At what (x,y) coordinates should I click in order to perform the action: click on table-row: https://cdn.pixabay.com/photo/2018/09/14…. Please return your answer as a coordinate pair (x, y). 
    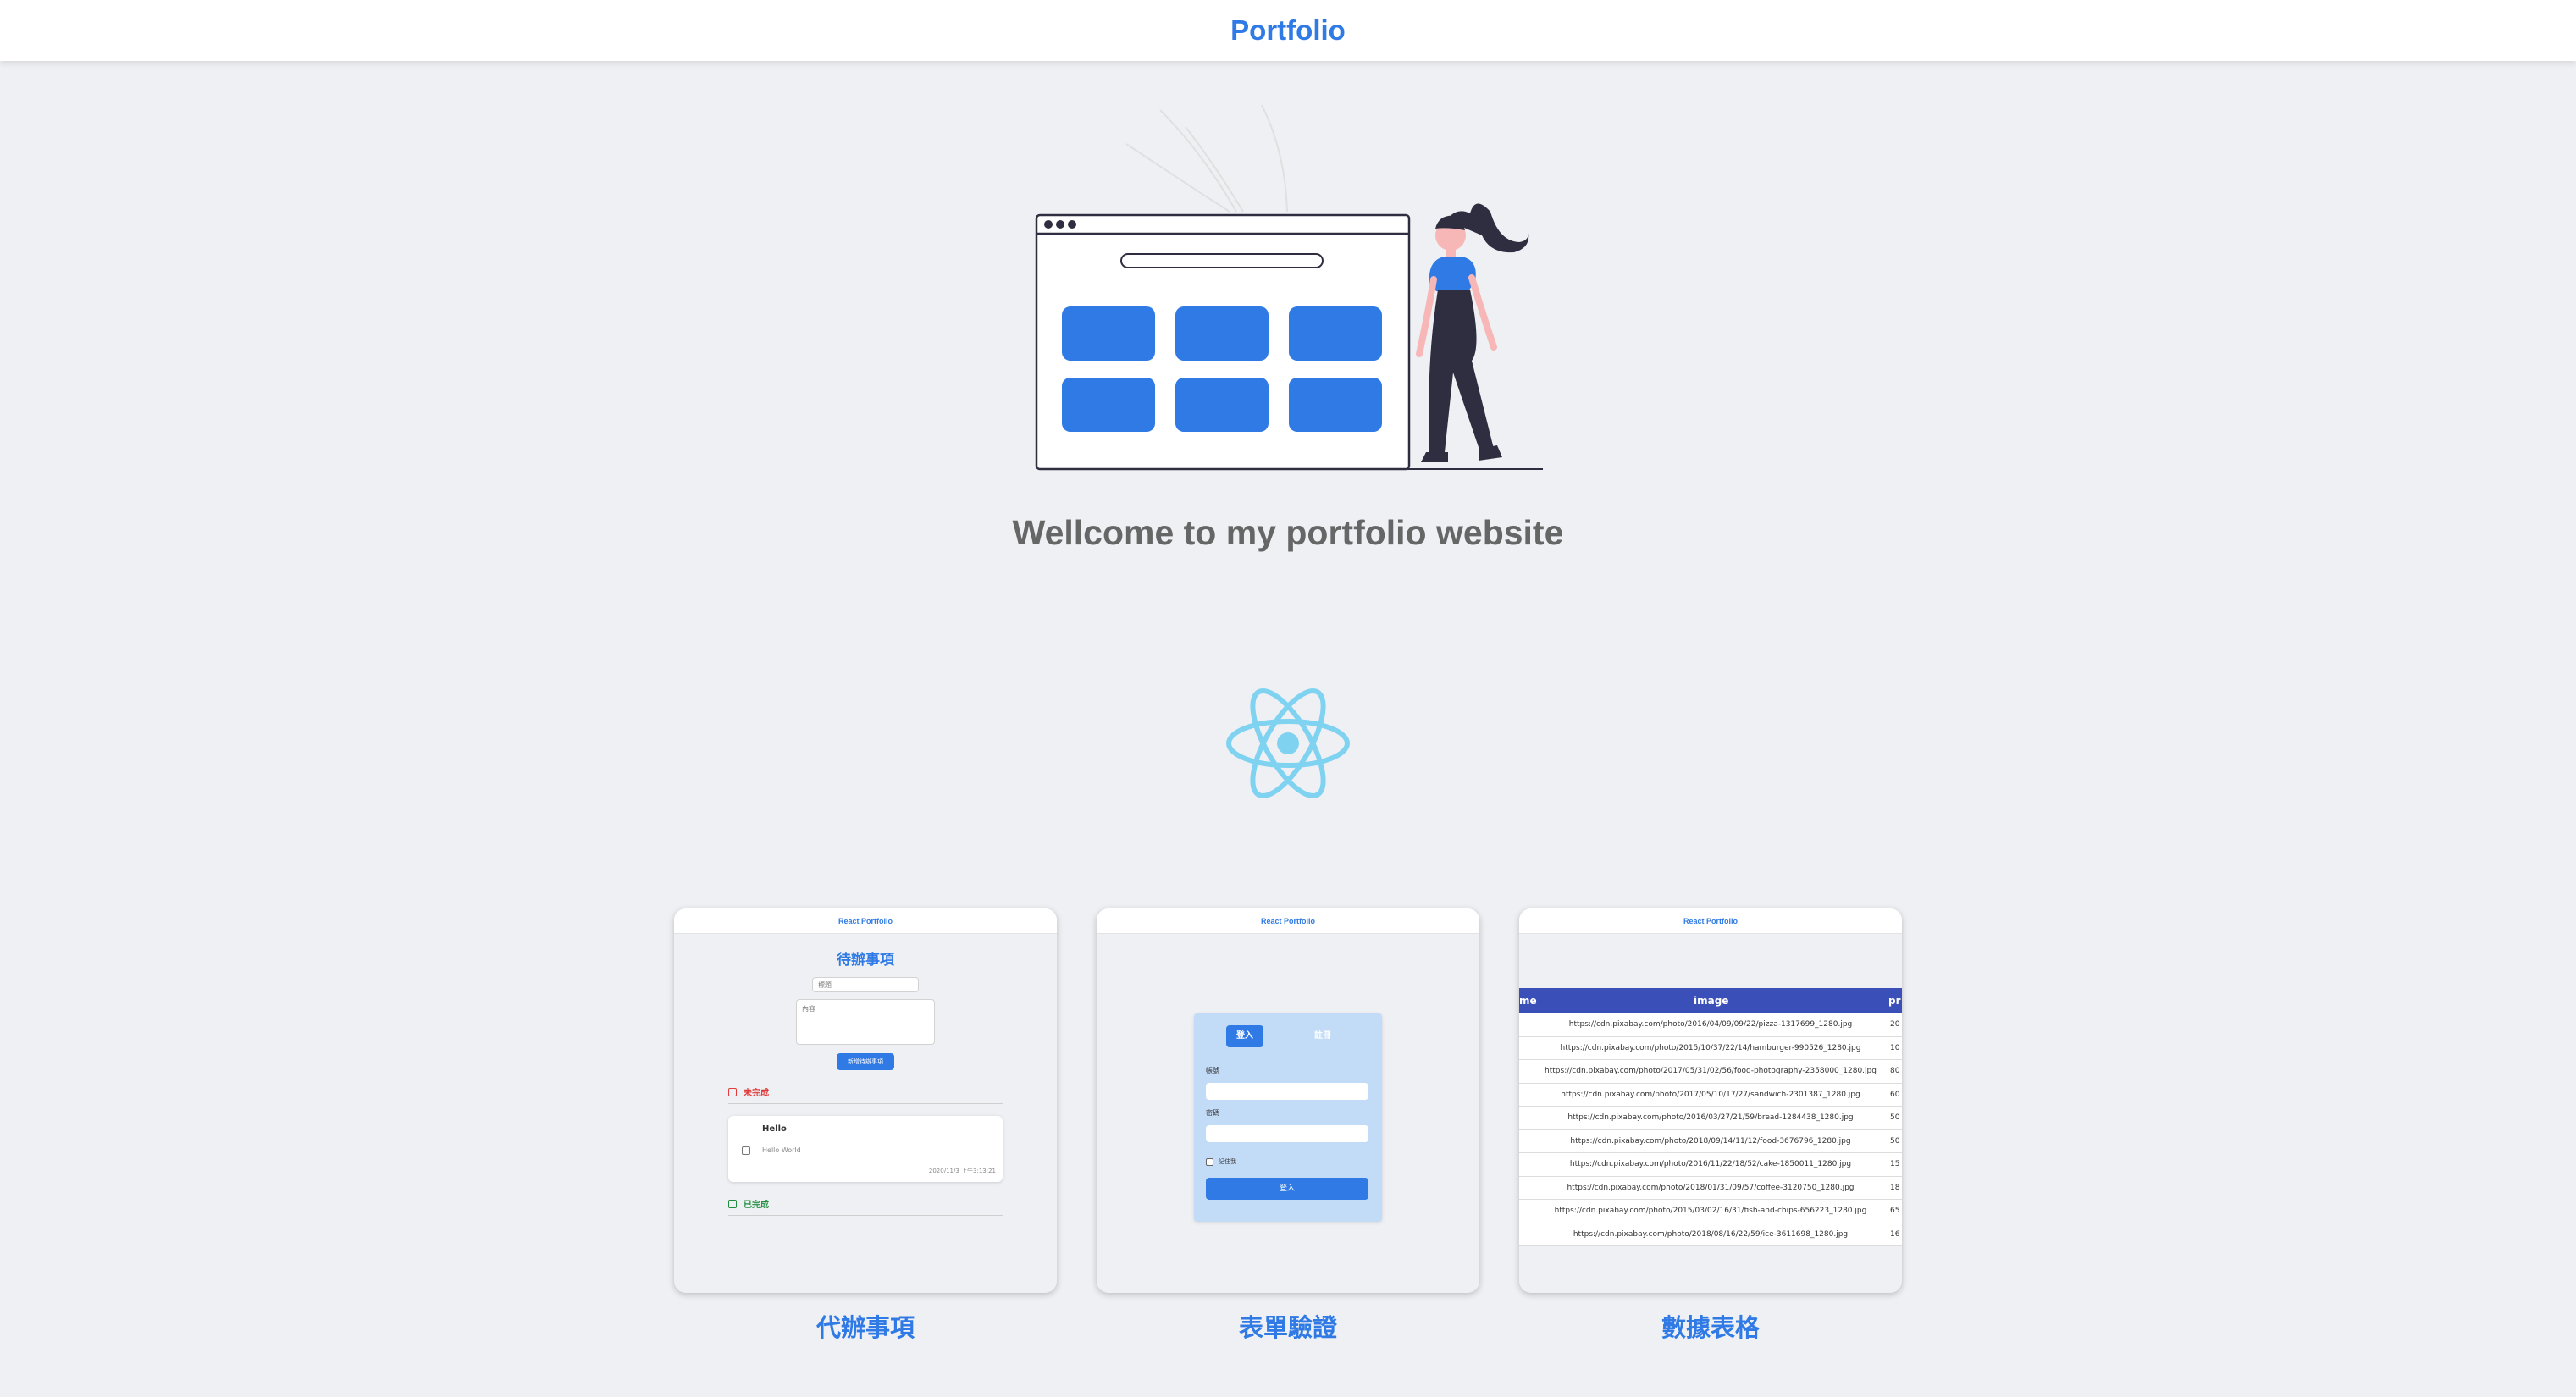
    Looking at the image, I should click on (1710, 1141).